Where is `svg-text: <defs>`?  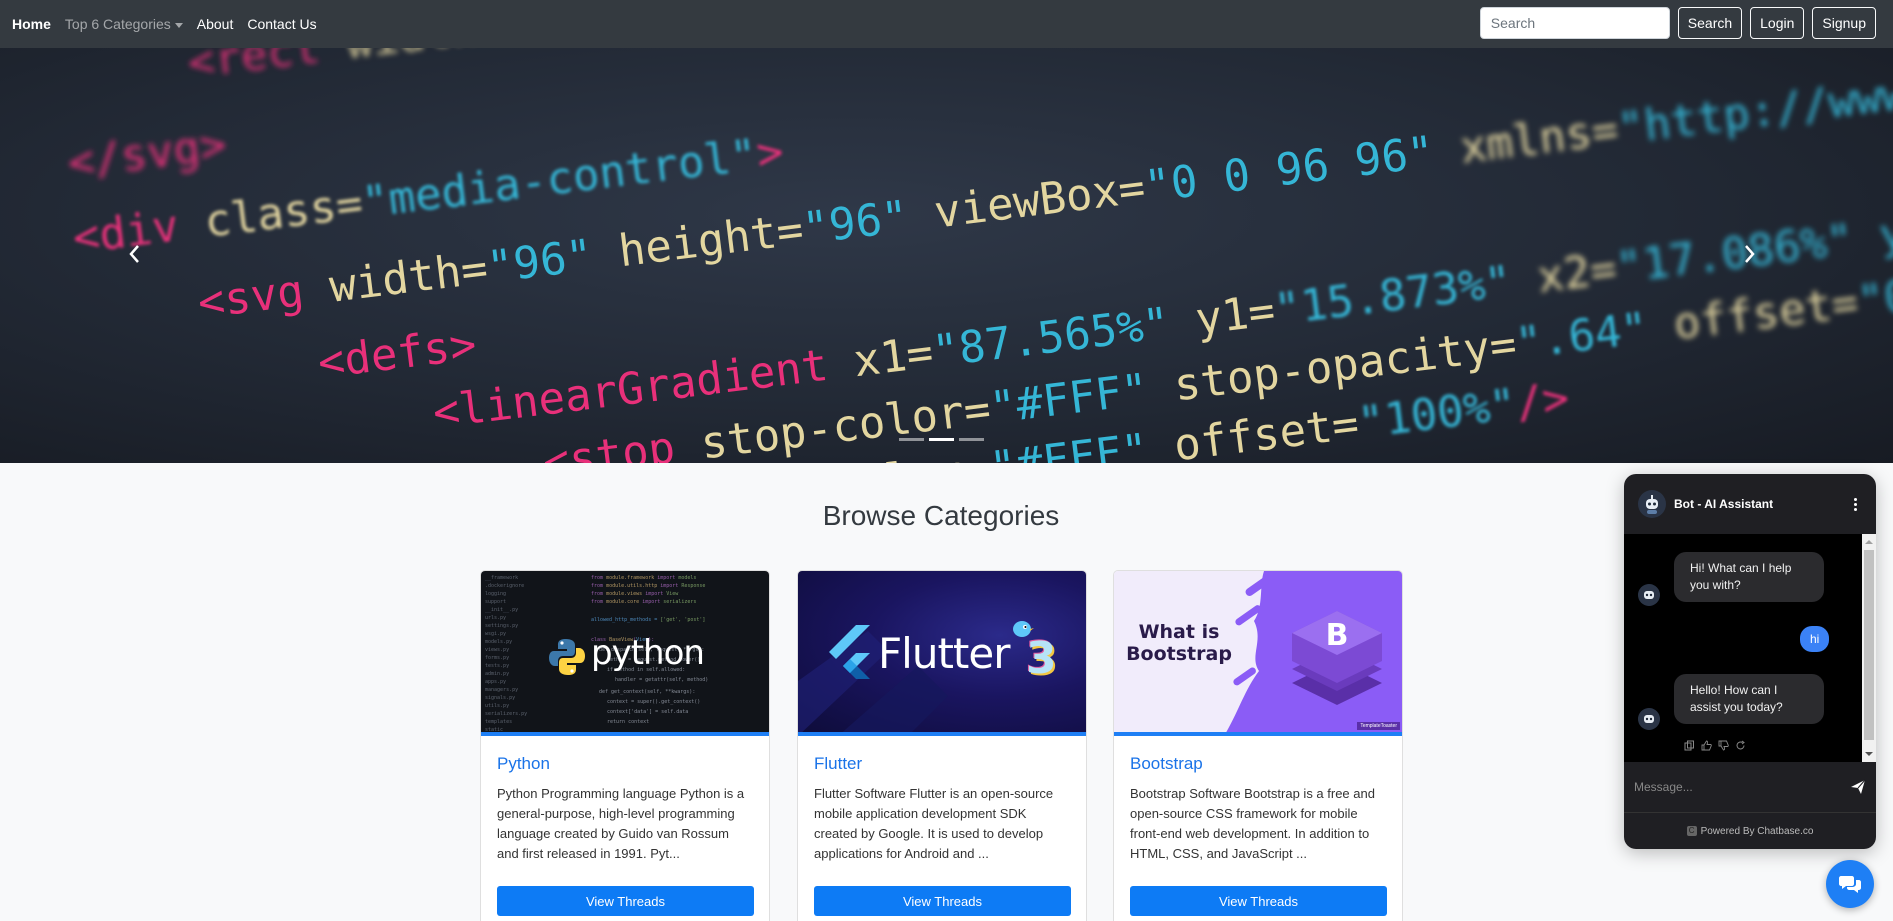 svg-text: <defs> is located at coordinates (397, 354).